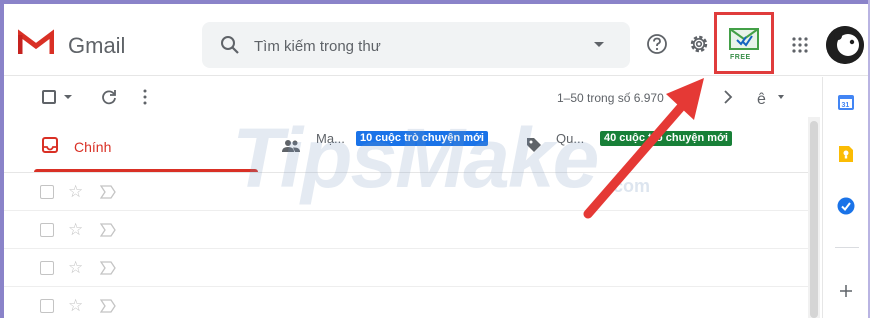 This screenshot has width=870, height=318. I want to click on side-panel-divider, so click(847, 247).